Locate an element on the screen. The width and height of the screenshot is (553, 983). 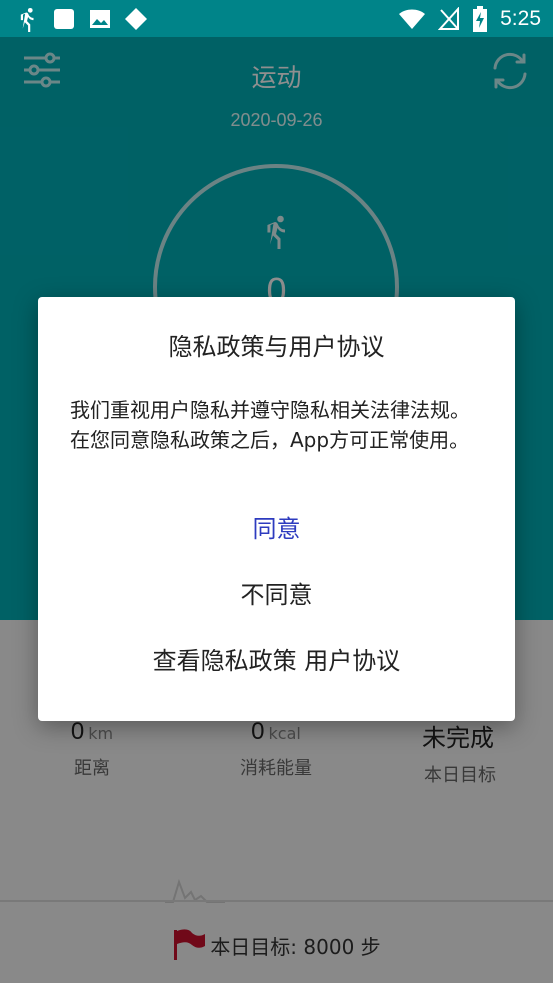
running-icon is located at coordinates (27, 19).